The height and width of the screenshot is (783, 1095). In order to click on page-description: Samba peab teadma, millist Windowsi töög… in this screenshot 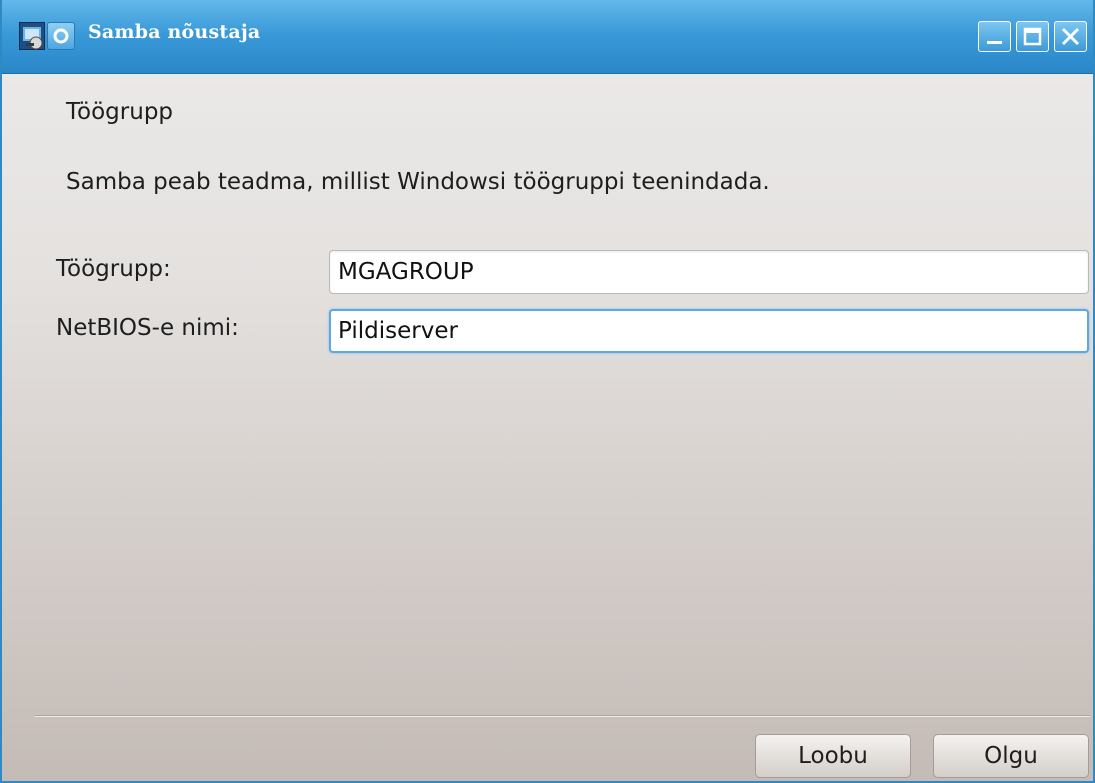, I will do `click(418, 182)`.